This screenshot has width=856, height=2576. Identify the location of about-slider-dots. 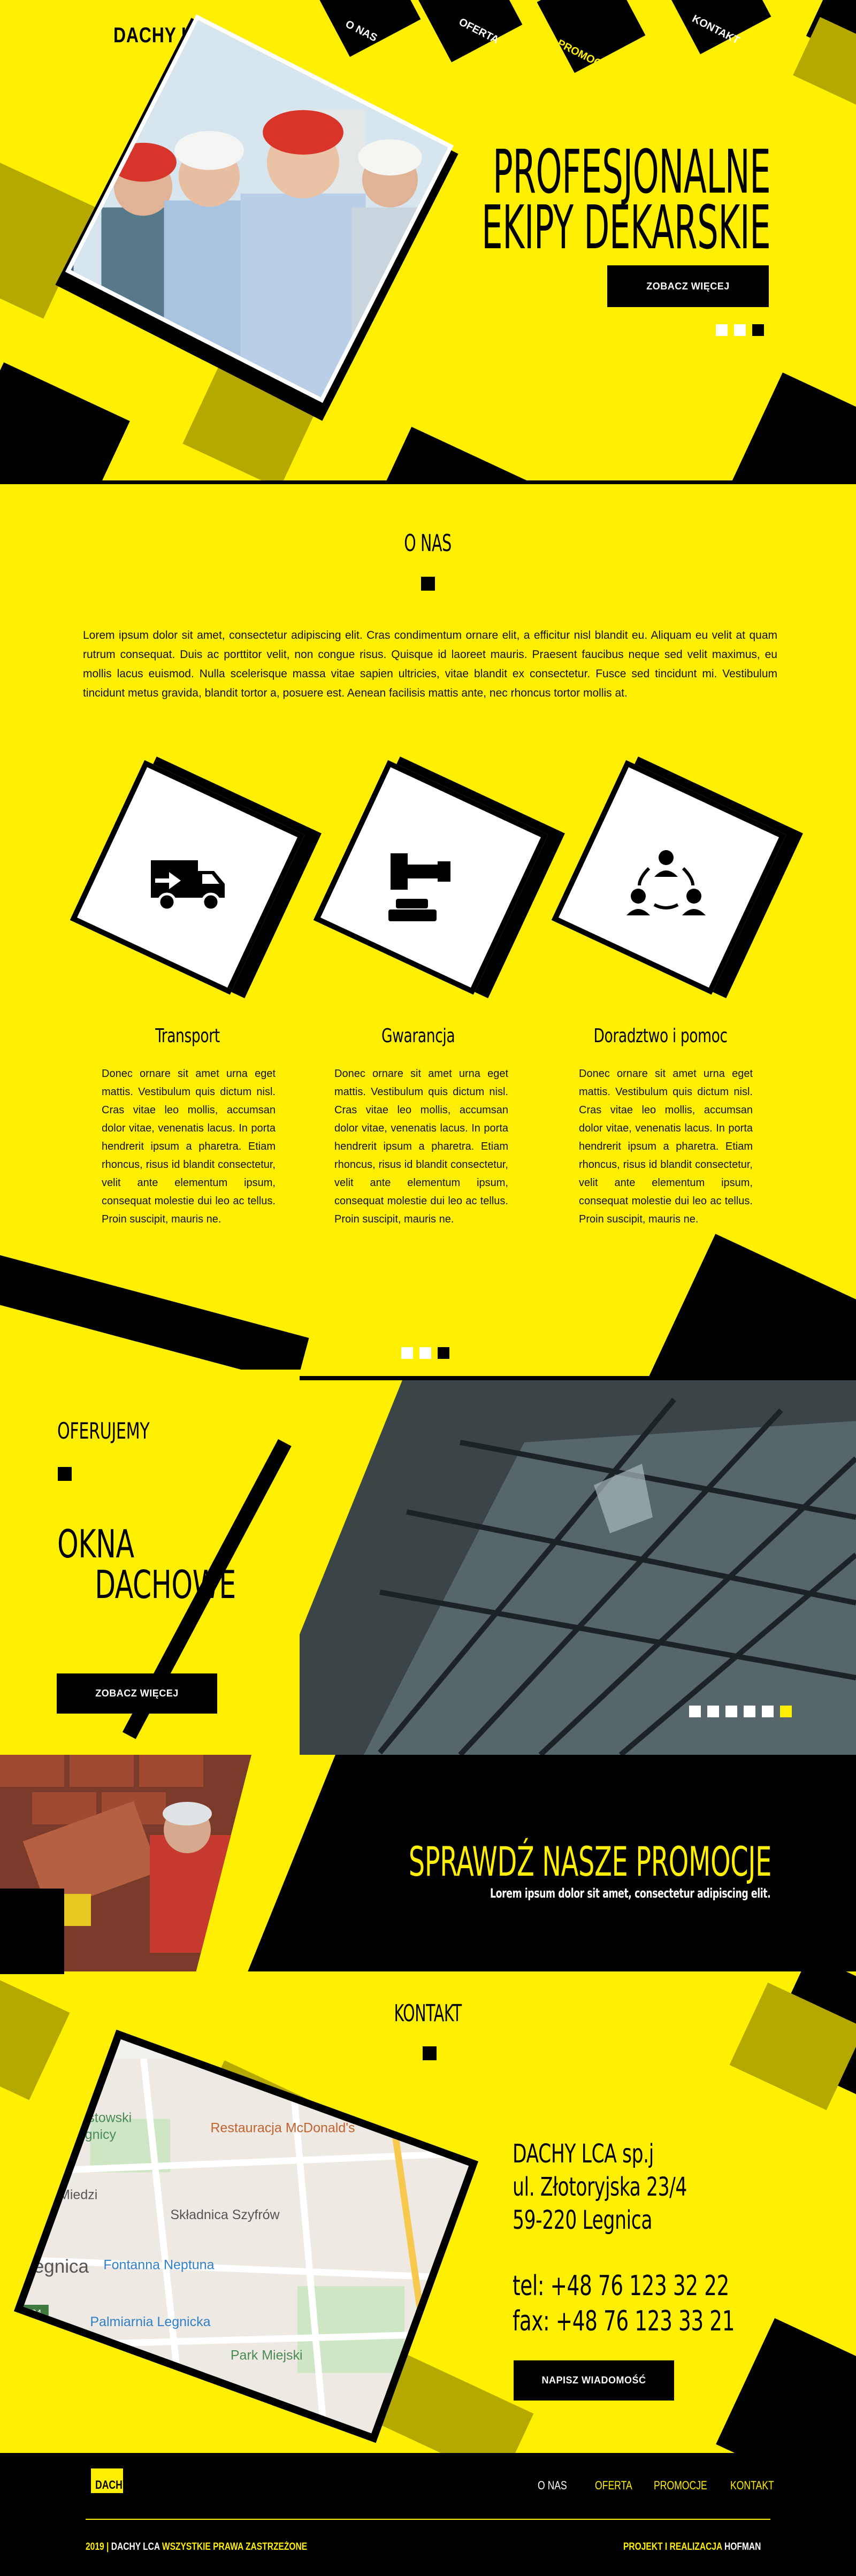
(428, 1354).